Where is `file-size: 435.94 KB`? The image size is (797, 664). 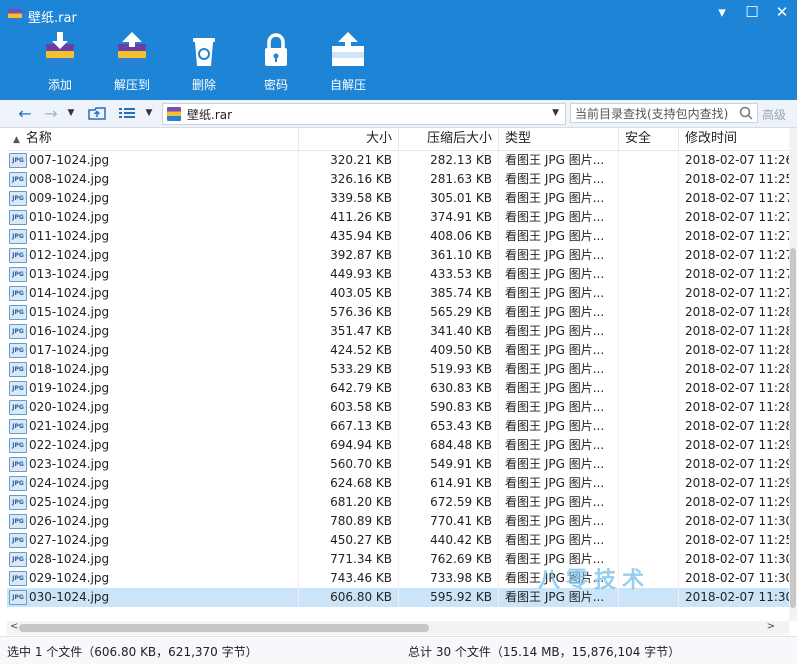
file-size: 435.94 KB is located at coordinates (349, 236).